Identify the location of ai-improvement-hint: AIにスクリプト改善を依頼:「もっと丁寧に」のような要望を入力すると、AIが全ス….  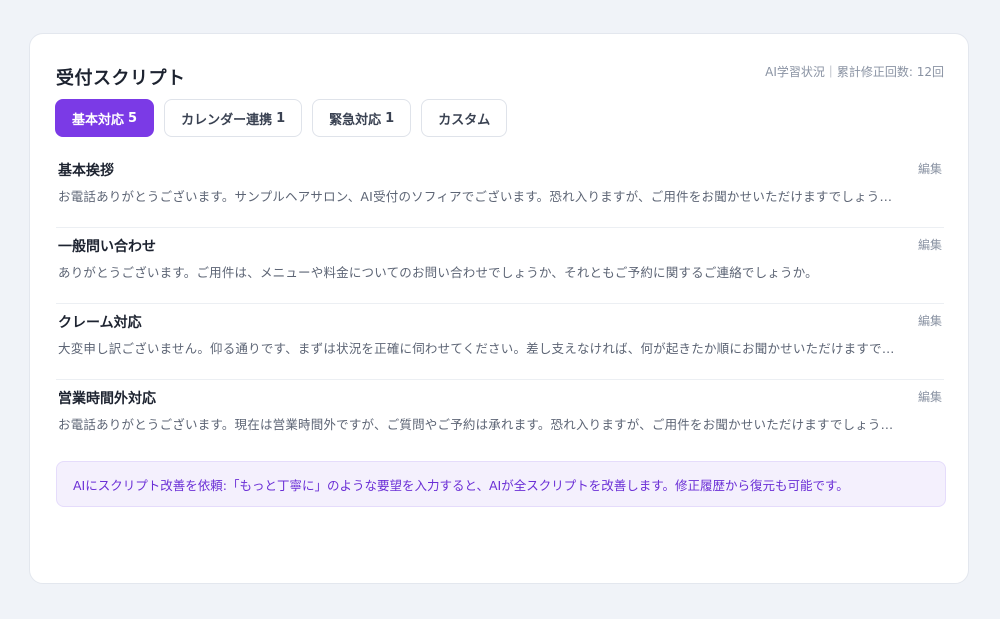
(501, 484).